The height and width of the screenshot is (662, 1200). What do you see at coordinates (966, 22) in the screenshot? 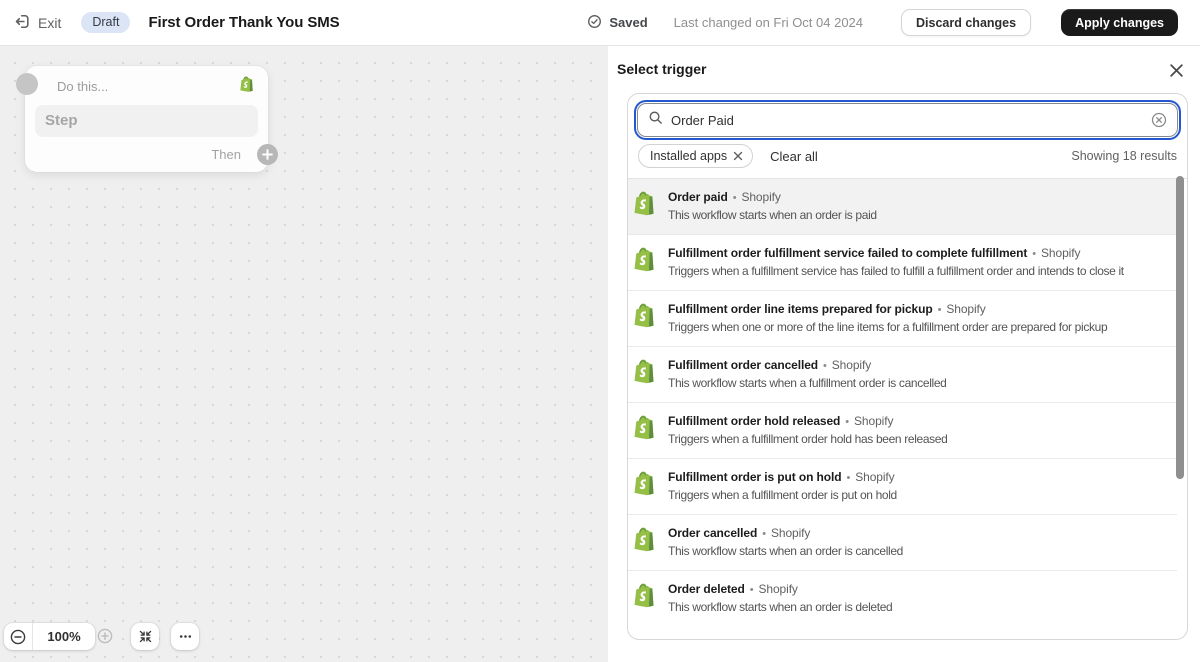
I see `discard-changes-button: Discard changes` at bounding box center [966, 22].